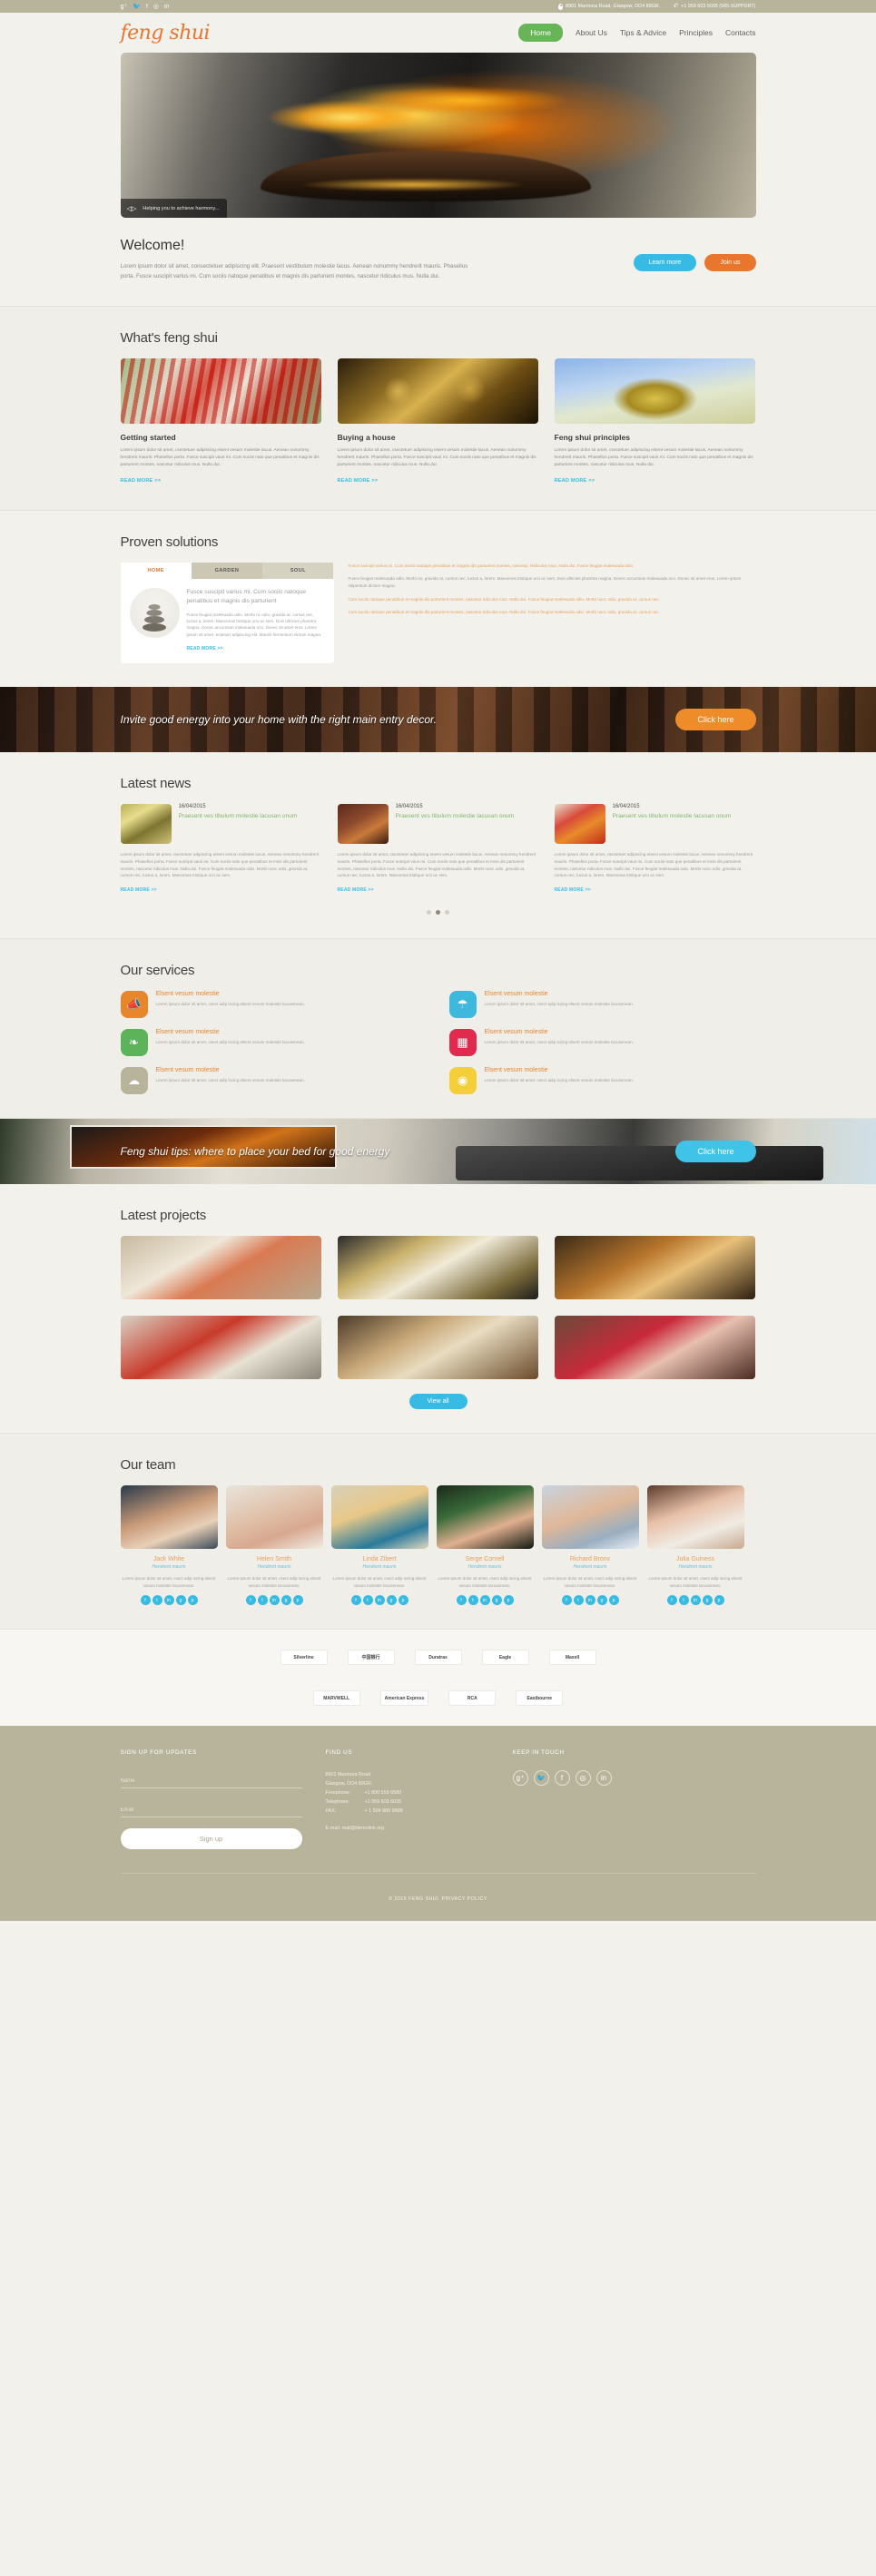  Describe the element at coordinates (166, 33) in the screenshot. I see `site-logo: feng shui` at that location.